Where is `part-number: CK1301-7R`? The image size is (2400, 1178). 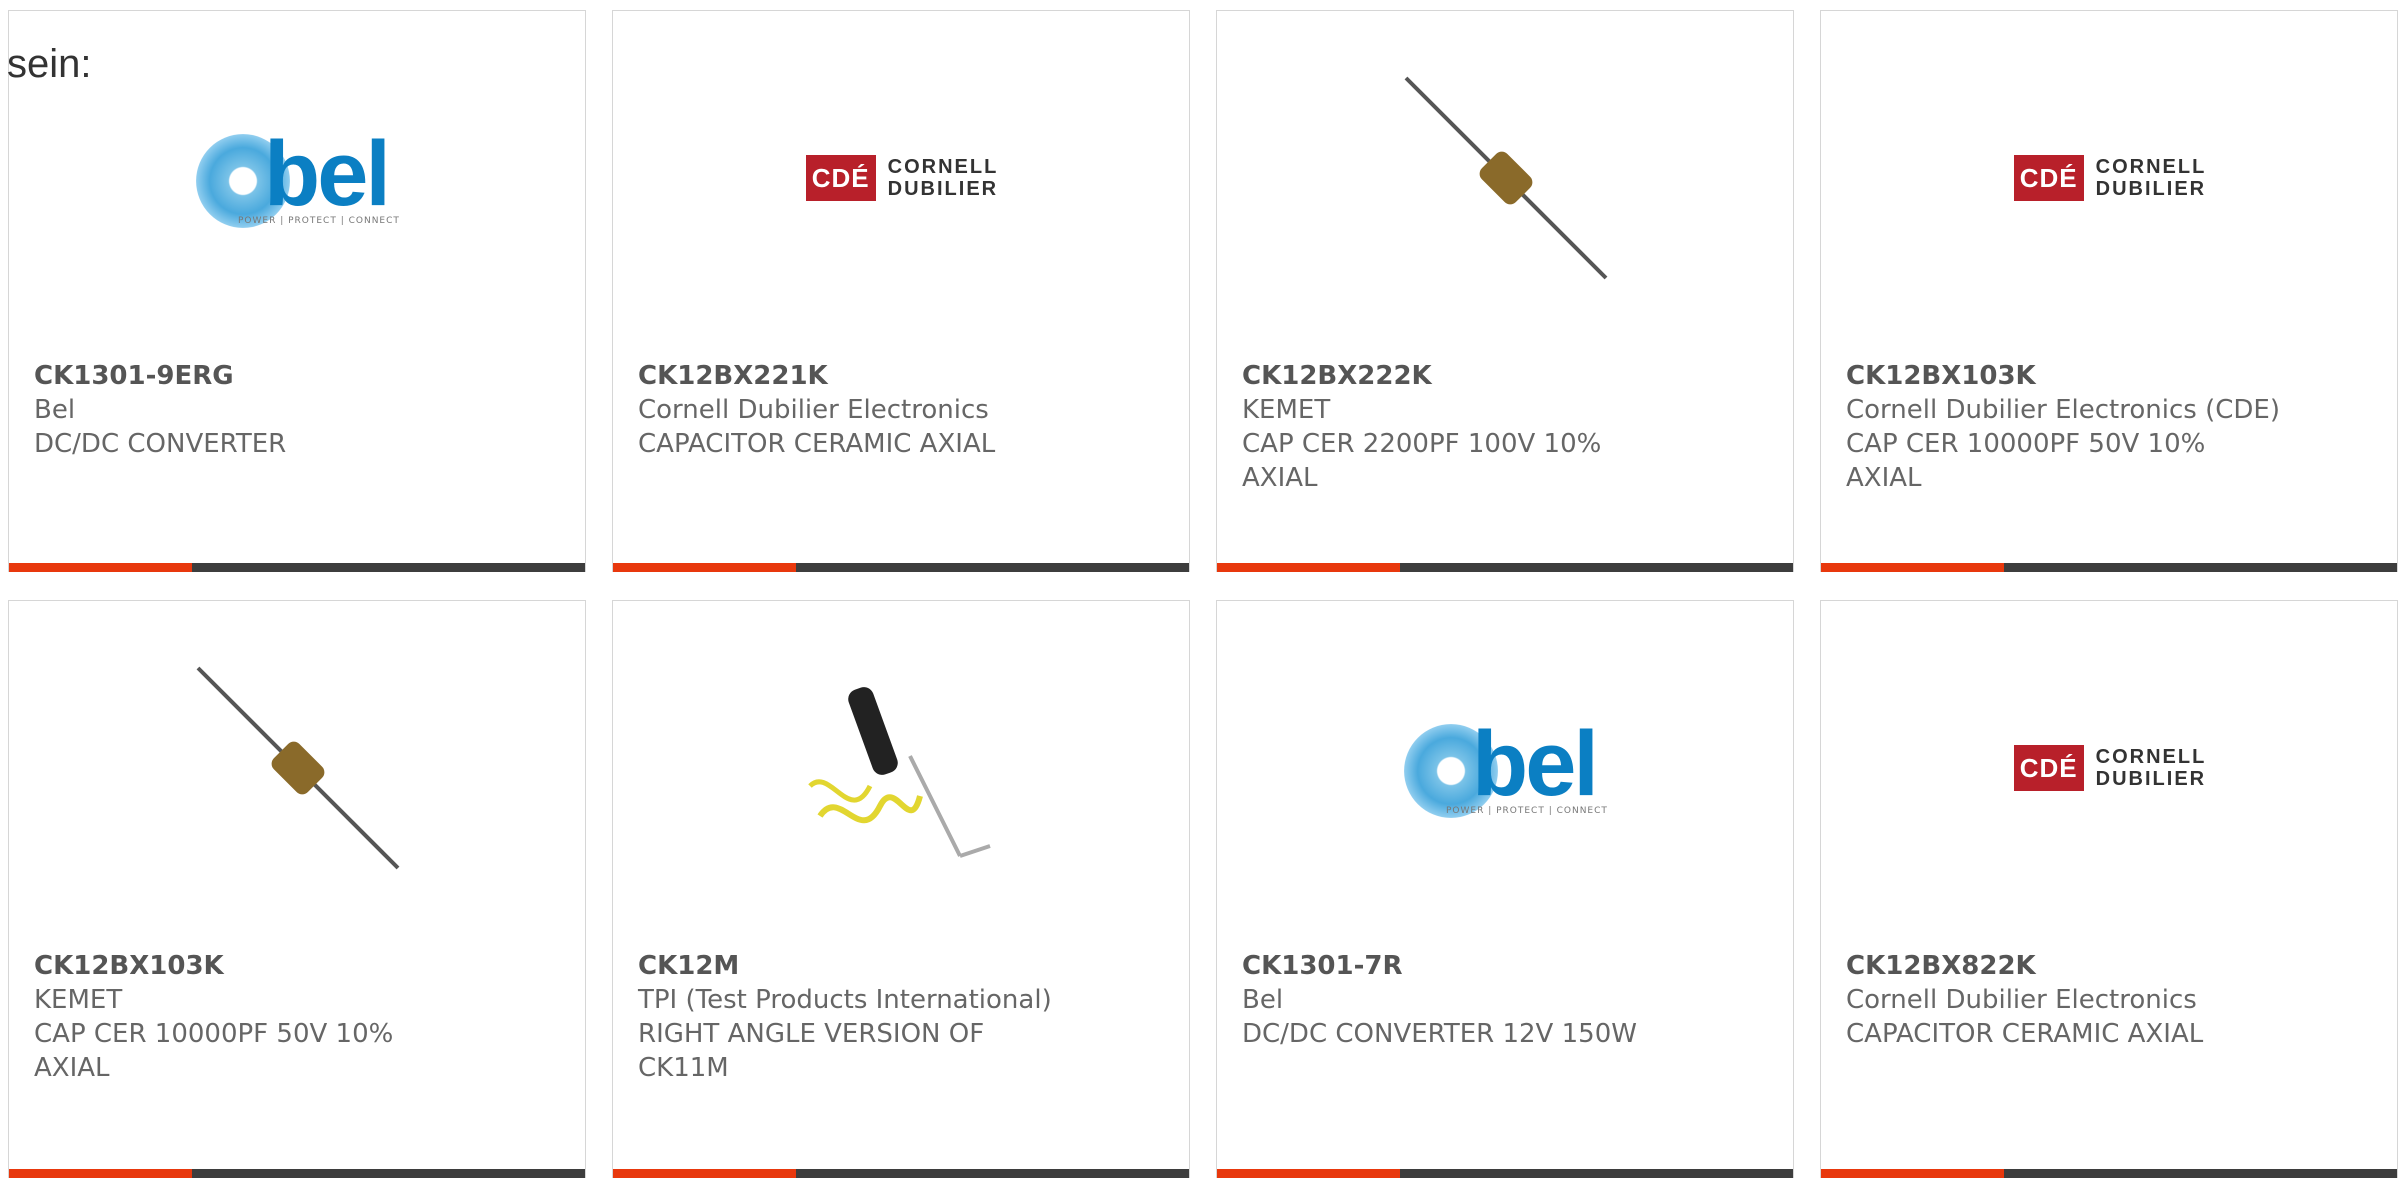
part-number: CK1301-7R is located at coordinates (1507, 966).